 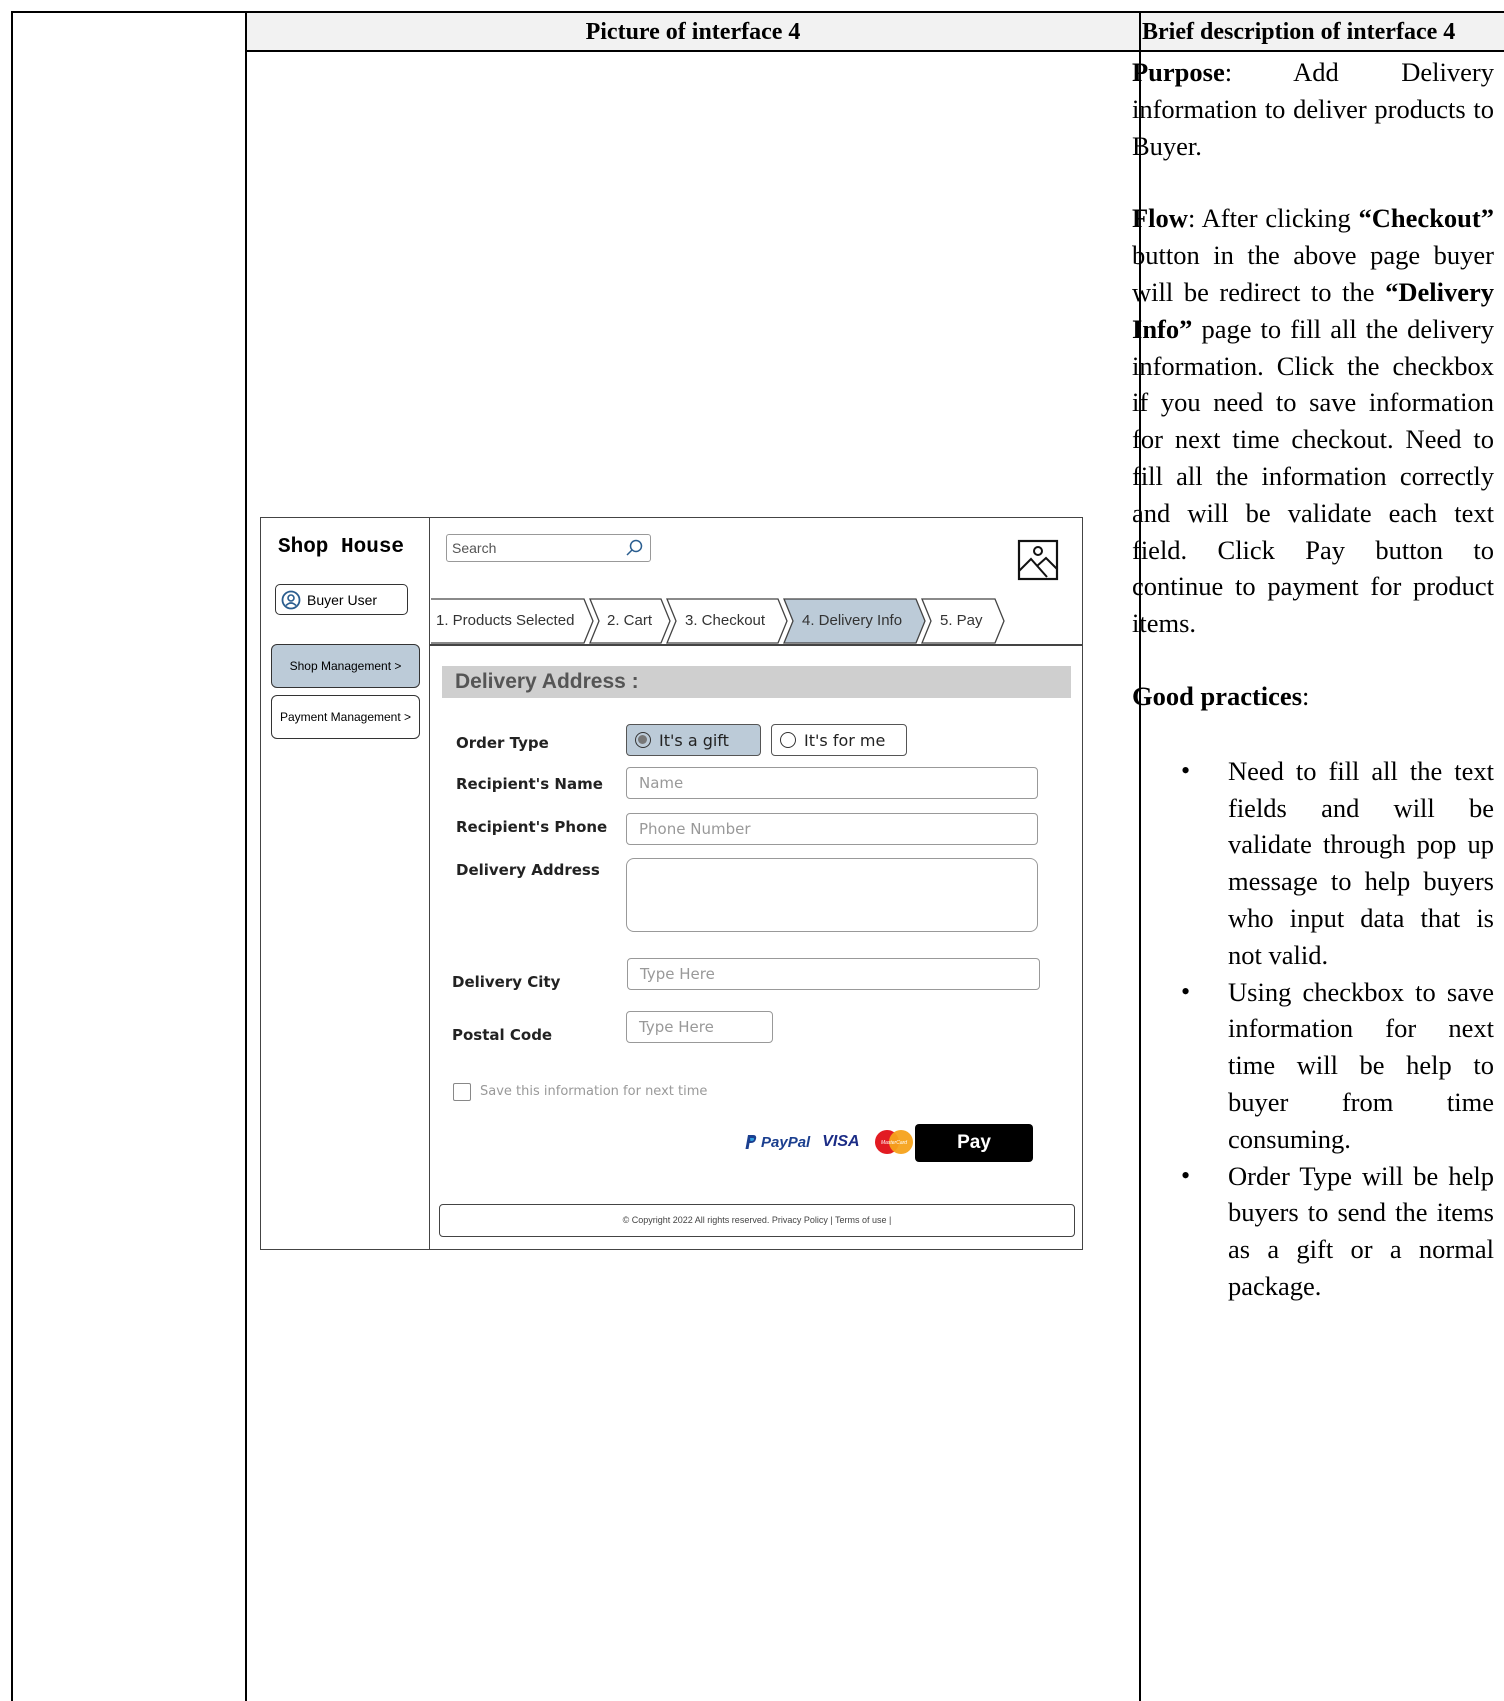 I want to click on table-border-top, so click(x=757, y=12).